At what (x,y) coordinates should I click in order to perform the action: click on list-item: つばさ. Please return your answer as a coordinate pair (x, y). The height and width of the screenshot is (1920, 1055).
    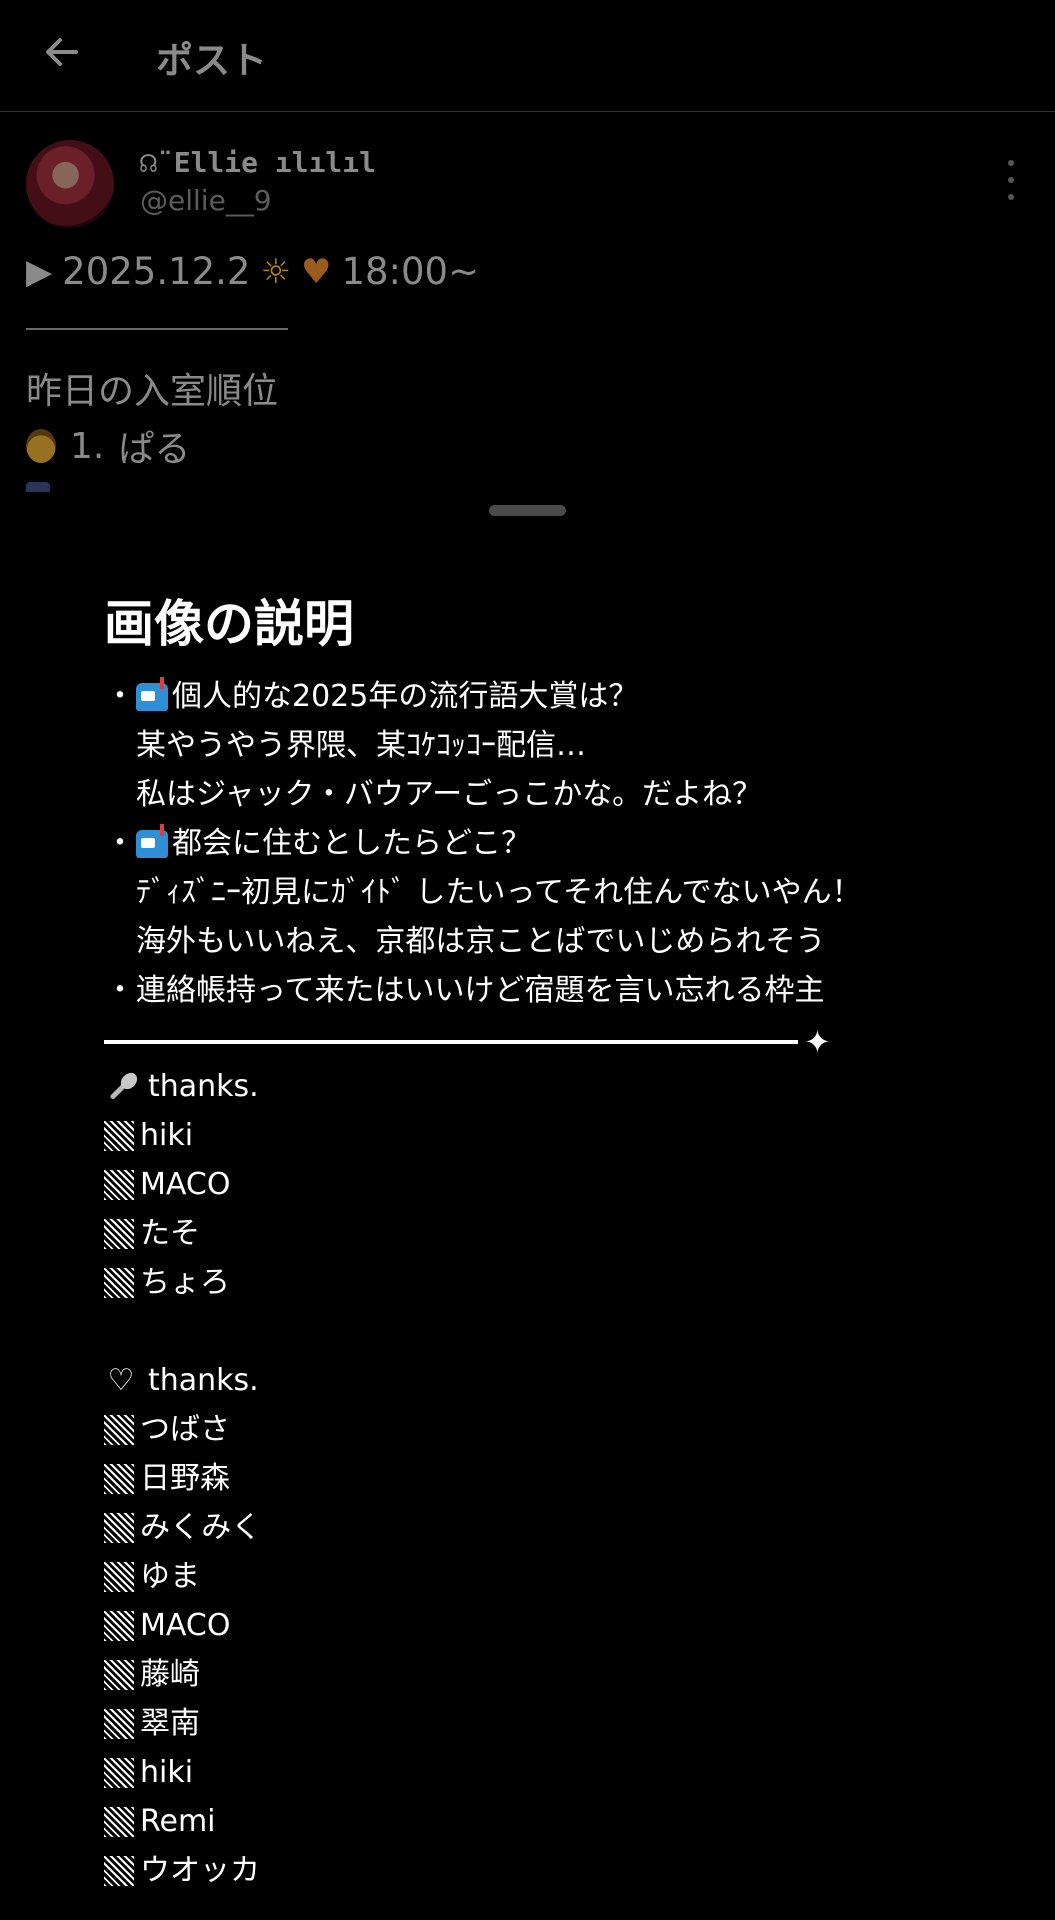
    Looking at the image, I should click on (404, 1429).